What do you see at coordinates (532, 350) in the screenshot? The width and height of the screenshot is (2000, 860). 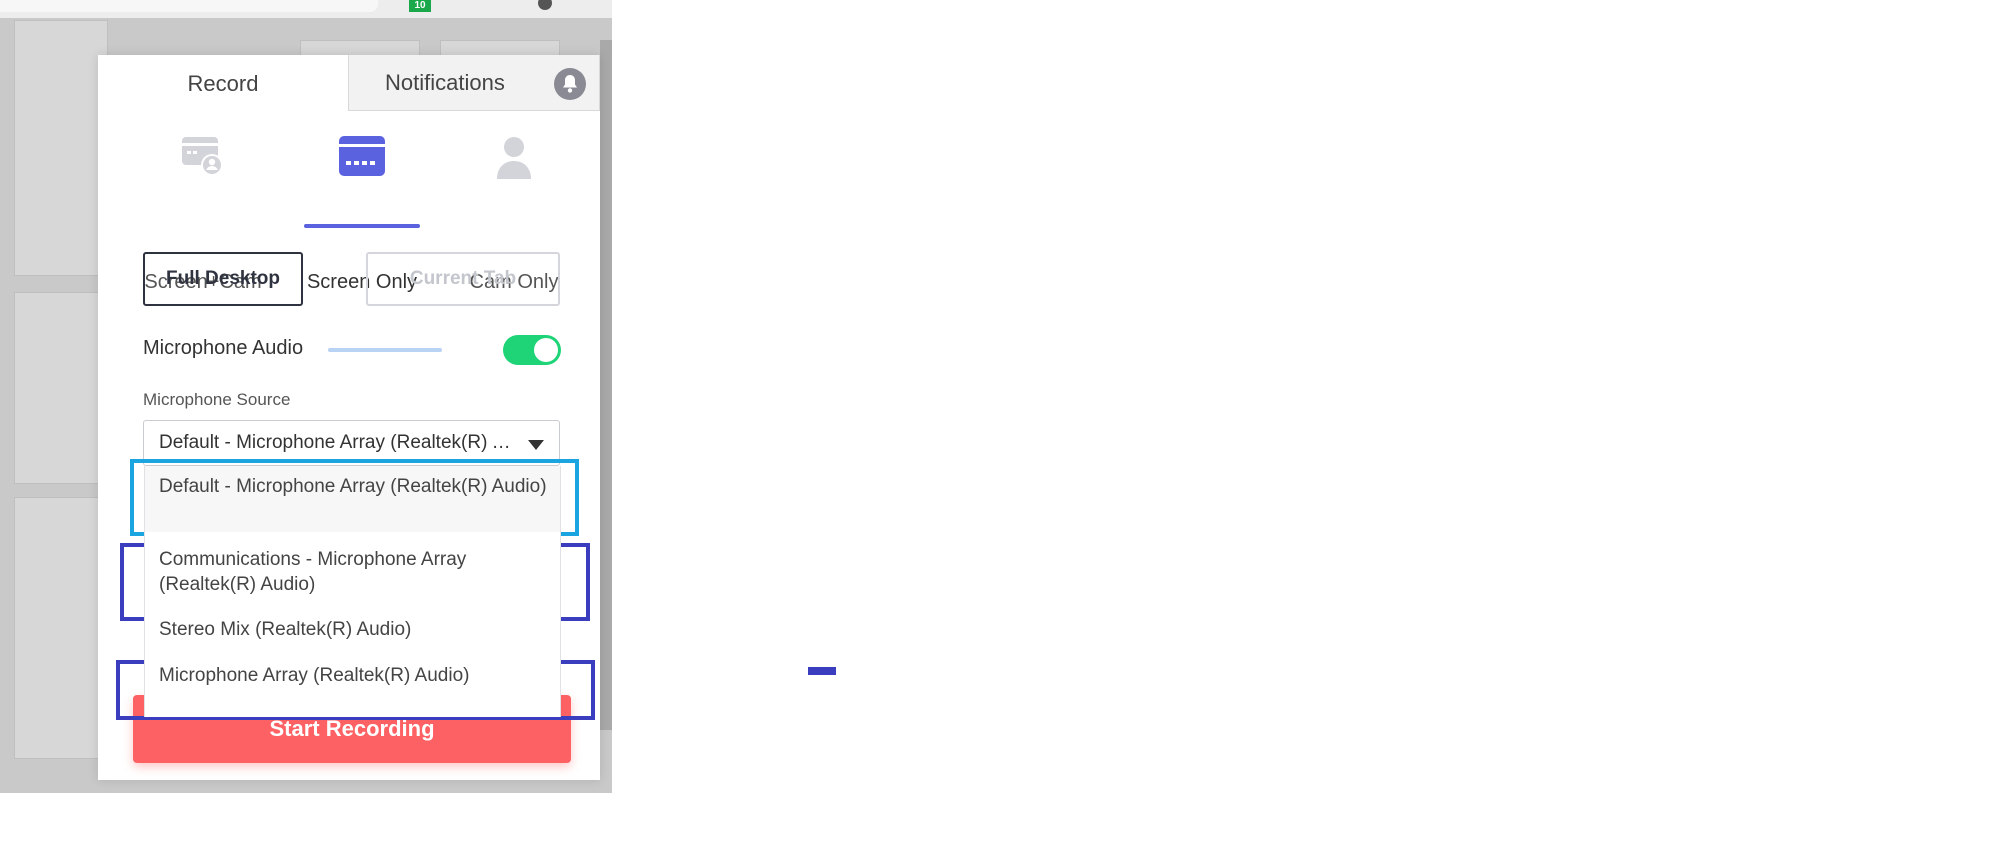 I see `microphone-toggle` at bounding box center [532, 350].